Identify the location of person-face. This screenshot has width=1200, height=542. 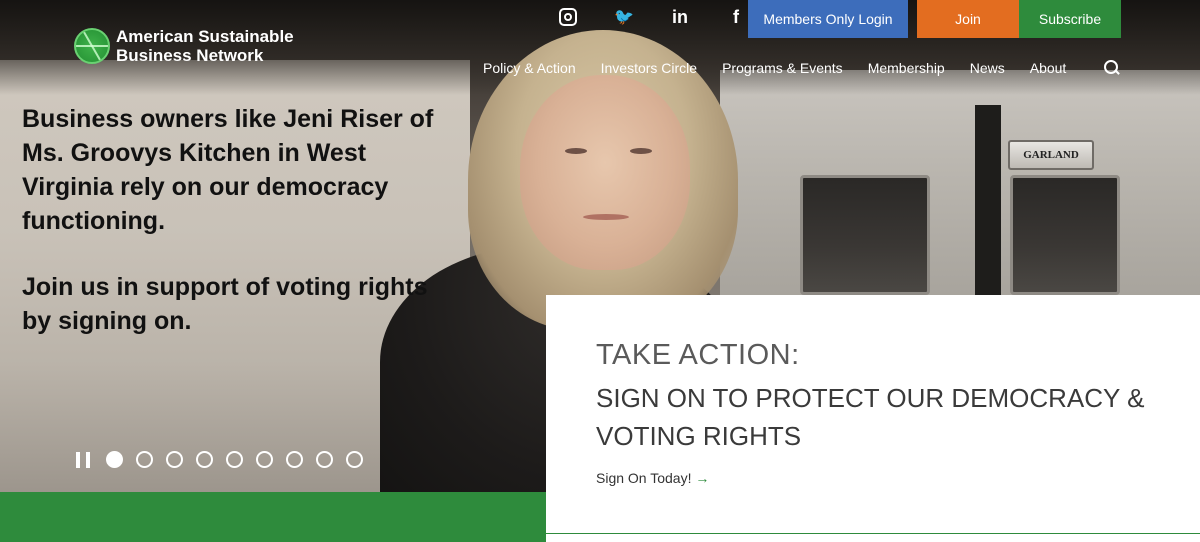
(605, 172).